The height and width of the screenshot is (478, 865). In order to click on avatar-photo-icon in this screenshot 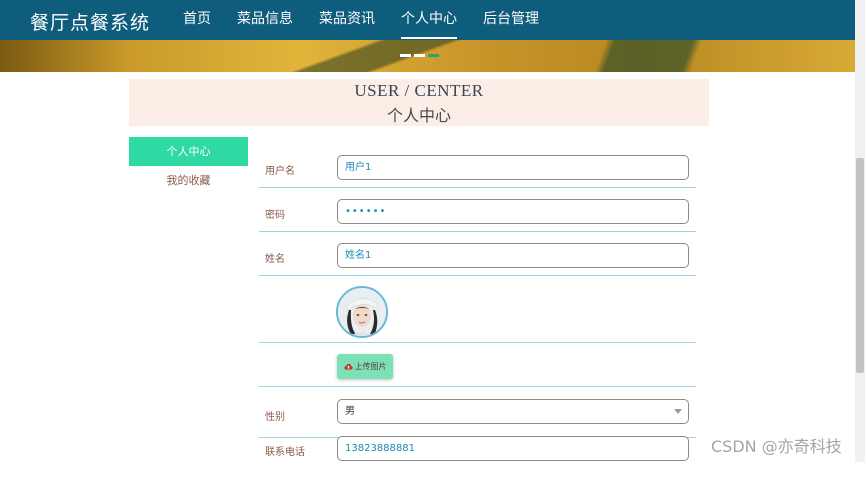, I will do `click(362, 312)`.